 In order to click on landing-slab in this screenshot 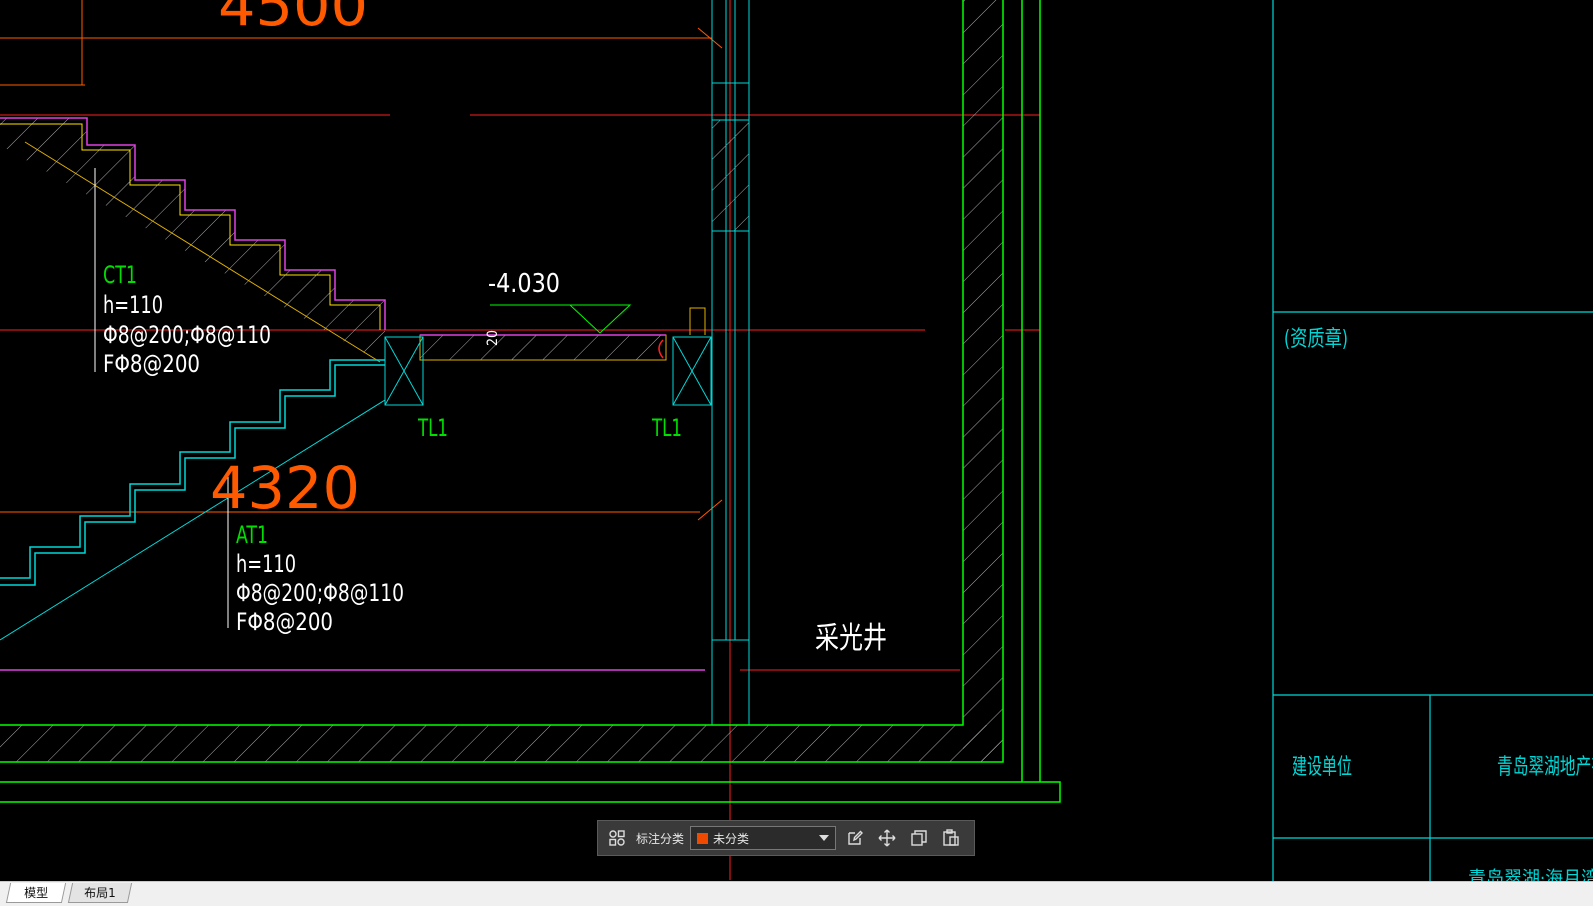, I will do `click(562, 332)`.